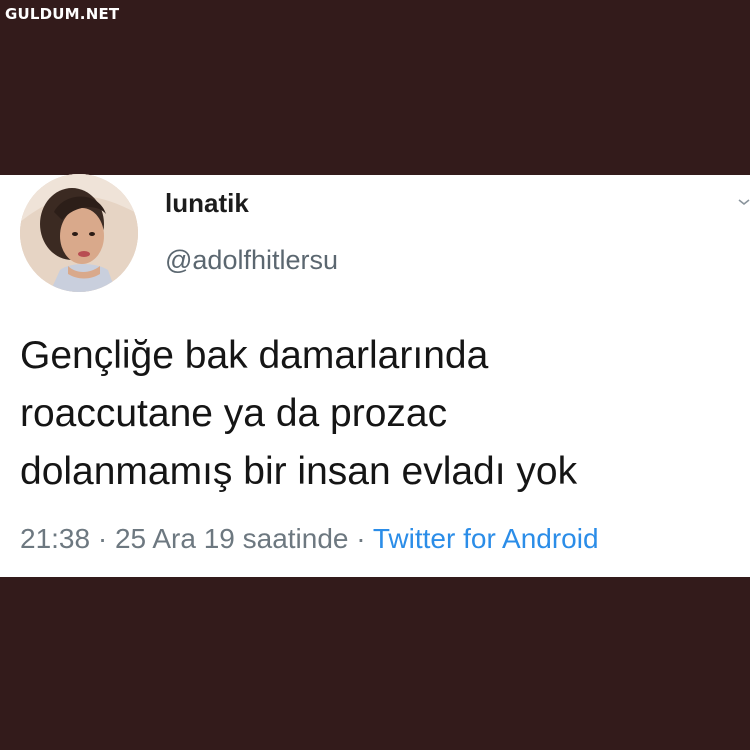 The image size is (750, 750). I want to click on avatar, so click(79, 233).